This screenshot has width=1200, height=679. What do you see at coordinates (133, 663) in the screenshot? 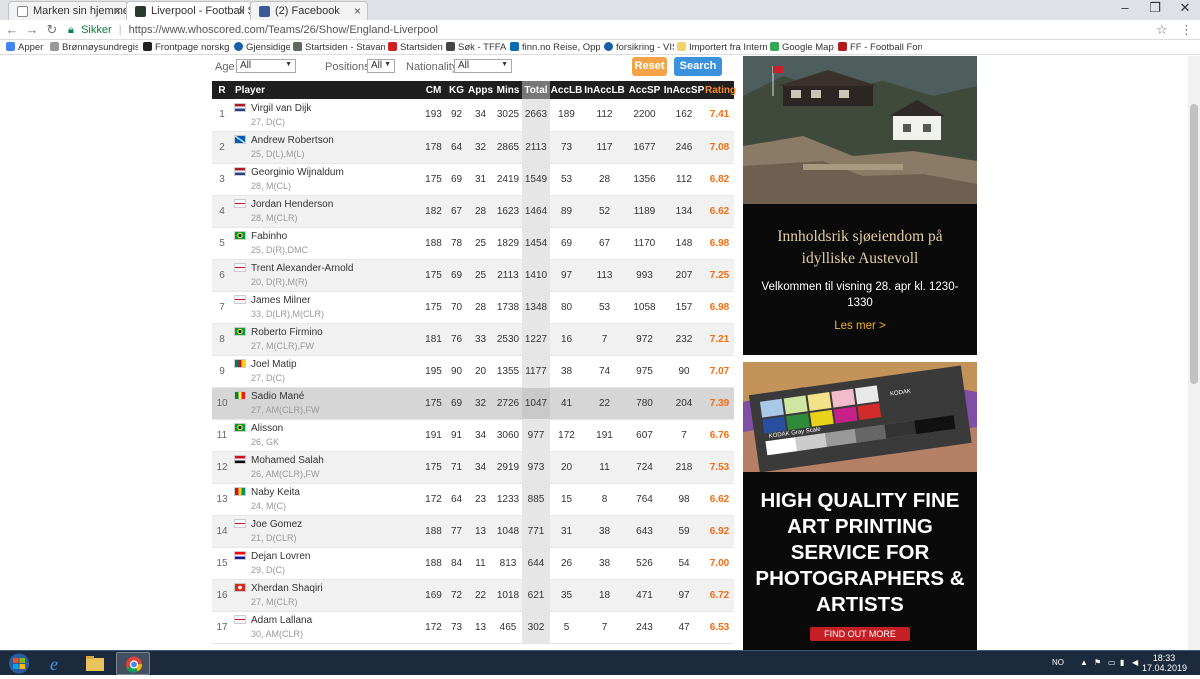
I see `chrome-icon` at bounding box center [133, 663].